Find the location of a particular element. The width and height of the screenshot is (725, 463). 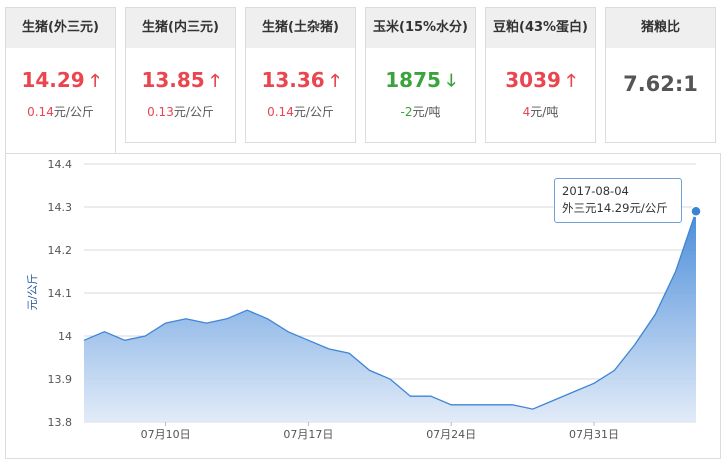

x-tick-label: 07月10日 is located at coordinates (166, 434).